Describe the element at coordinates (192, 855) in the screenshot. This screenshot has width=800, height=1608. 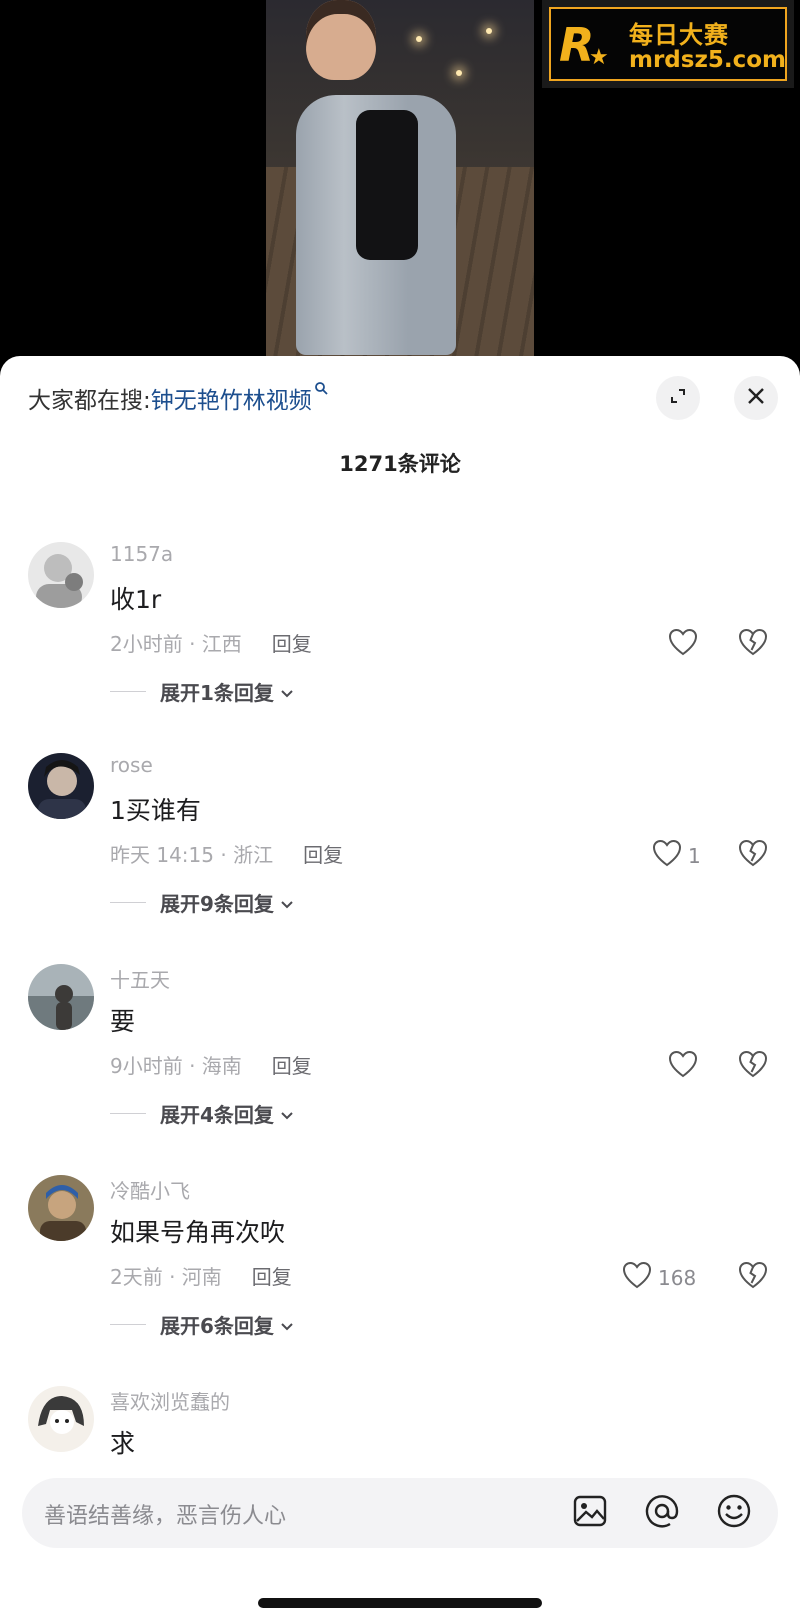
I see `comment-time-location: 昨天 14:15 · 浙江` at that location.